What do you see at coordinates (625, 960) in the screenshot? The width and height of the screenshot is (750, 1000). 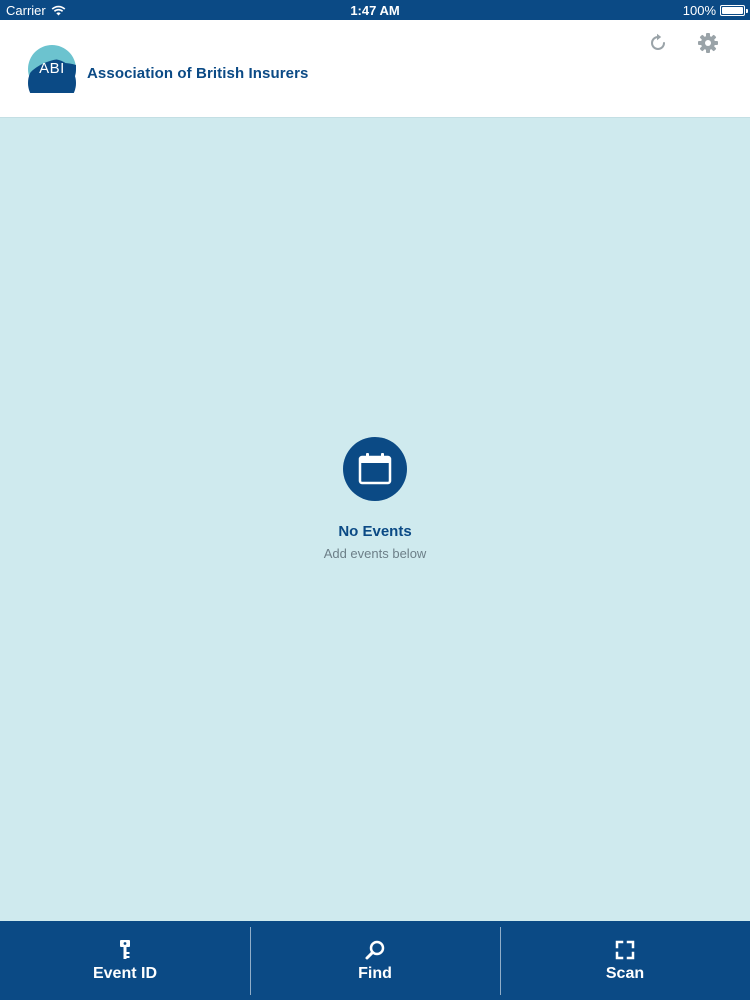 I see `tab-scan: Scan` at bounding box center [625, 960].